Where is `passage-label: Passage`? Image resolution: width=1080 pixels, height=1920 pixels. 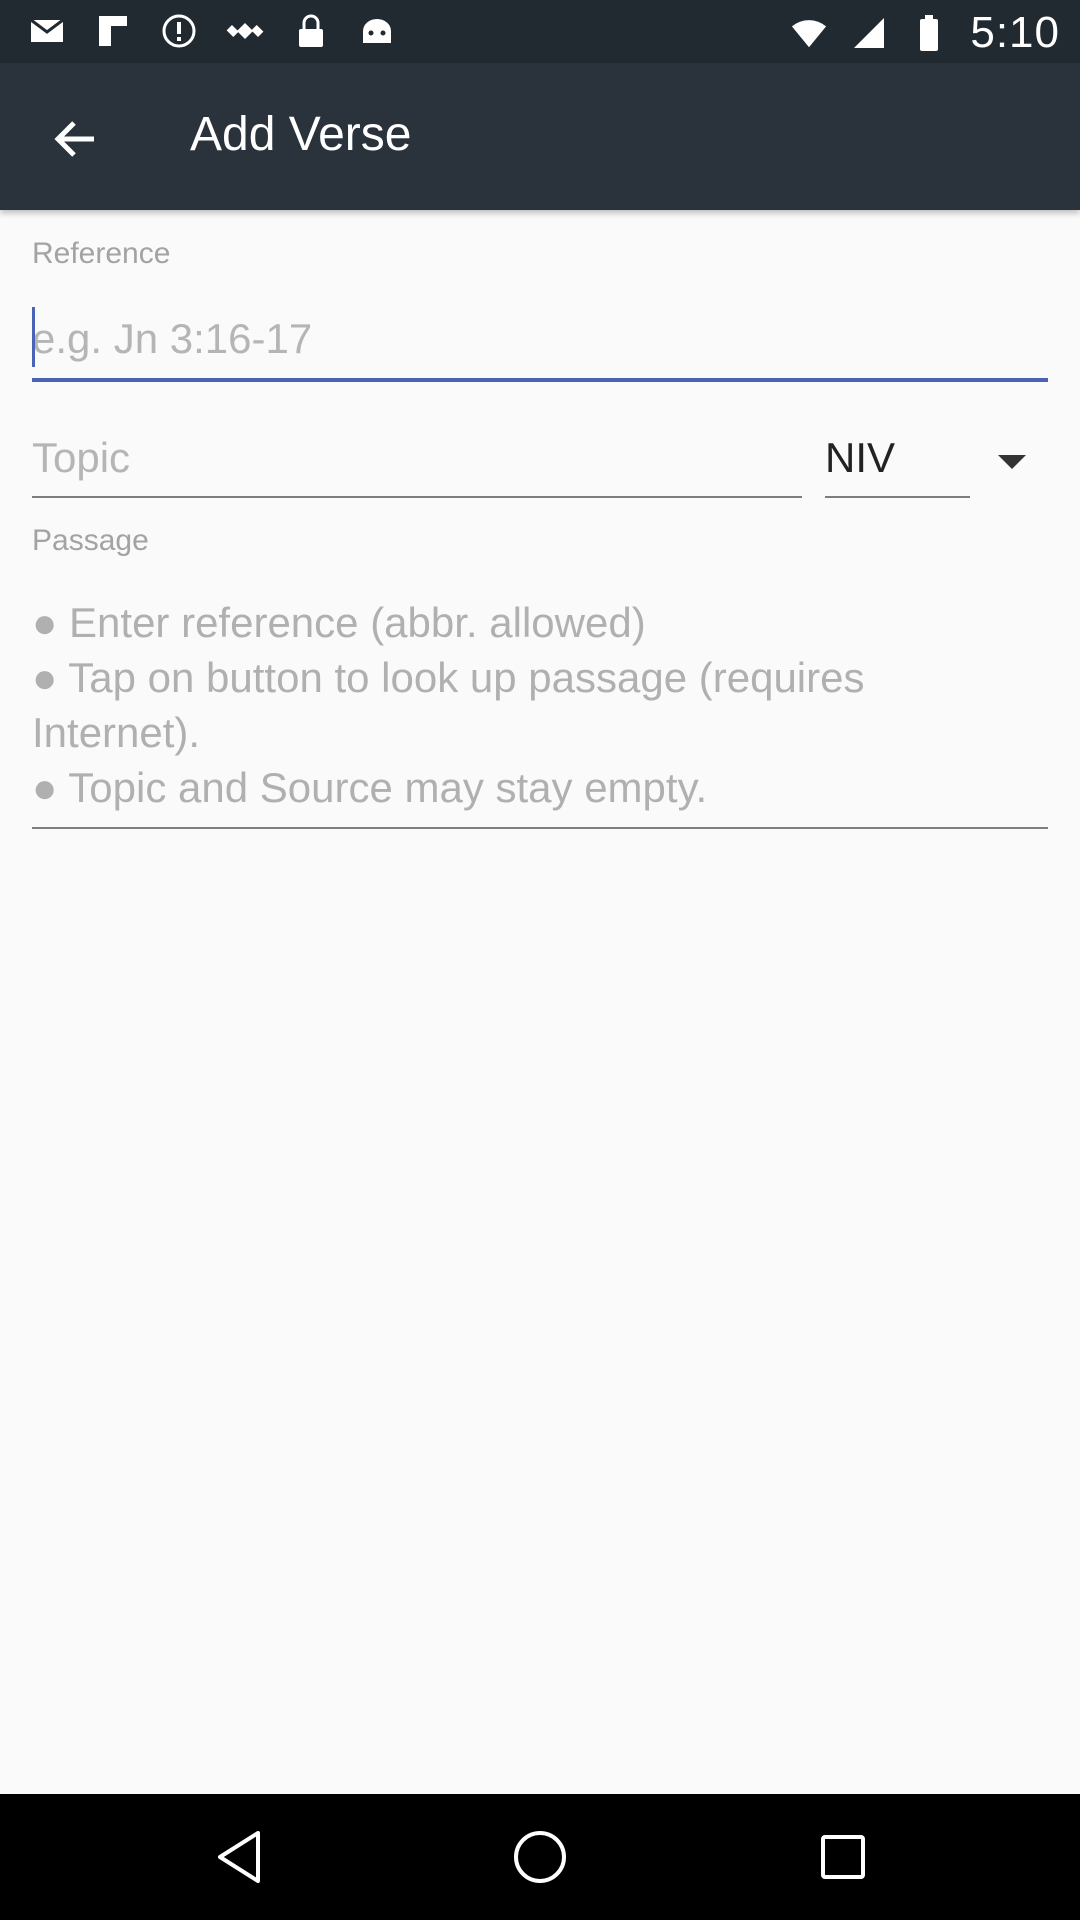
passage-label: Passage is located at coordinates (90, 540).